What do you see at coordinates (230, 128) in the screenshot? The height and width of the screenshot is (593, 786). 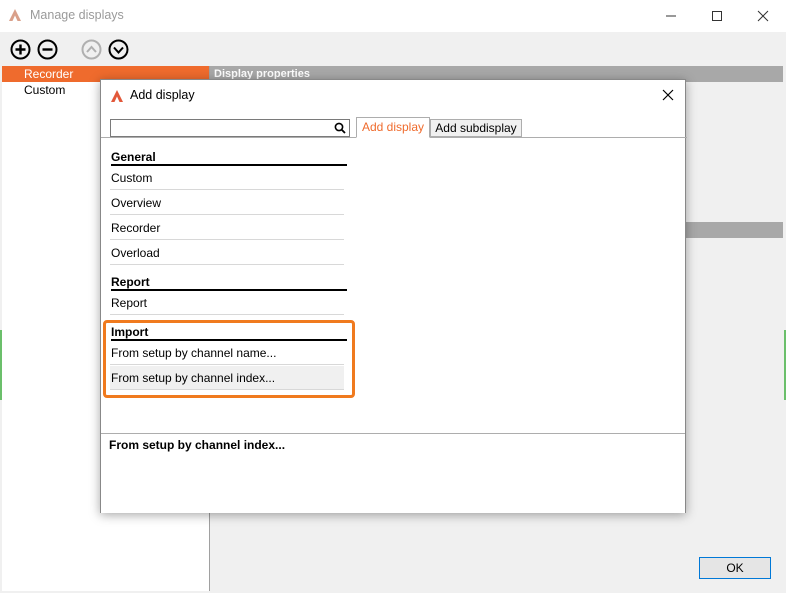 I see `search-input` at bounding box center [230, 128].